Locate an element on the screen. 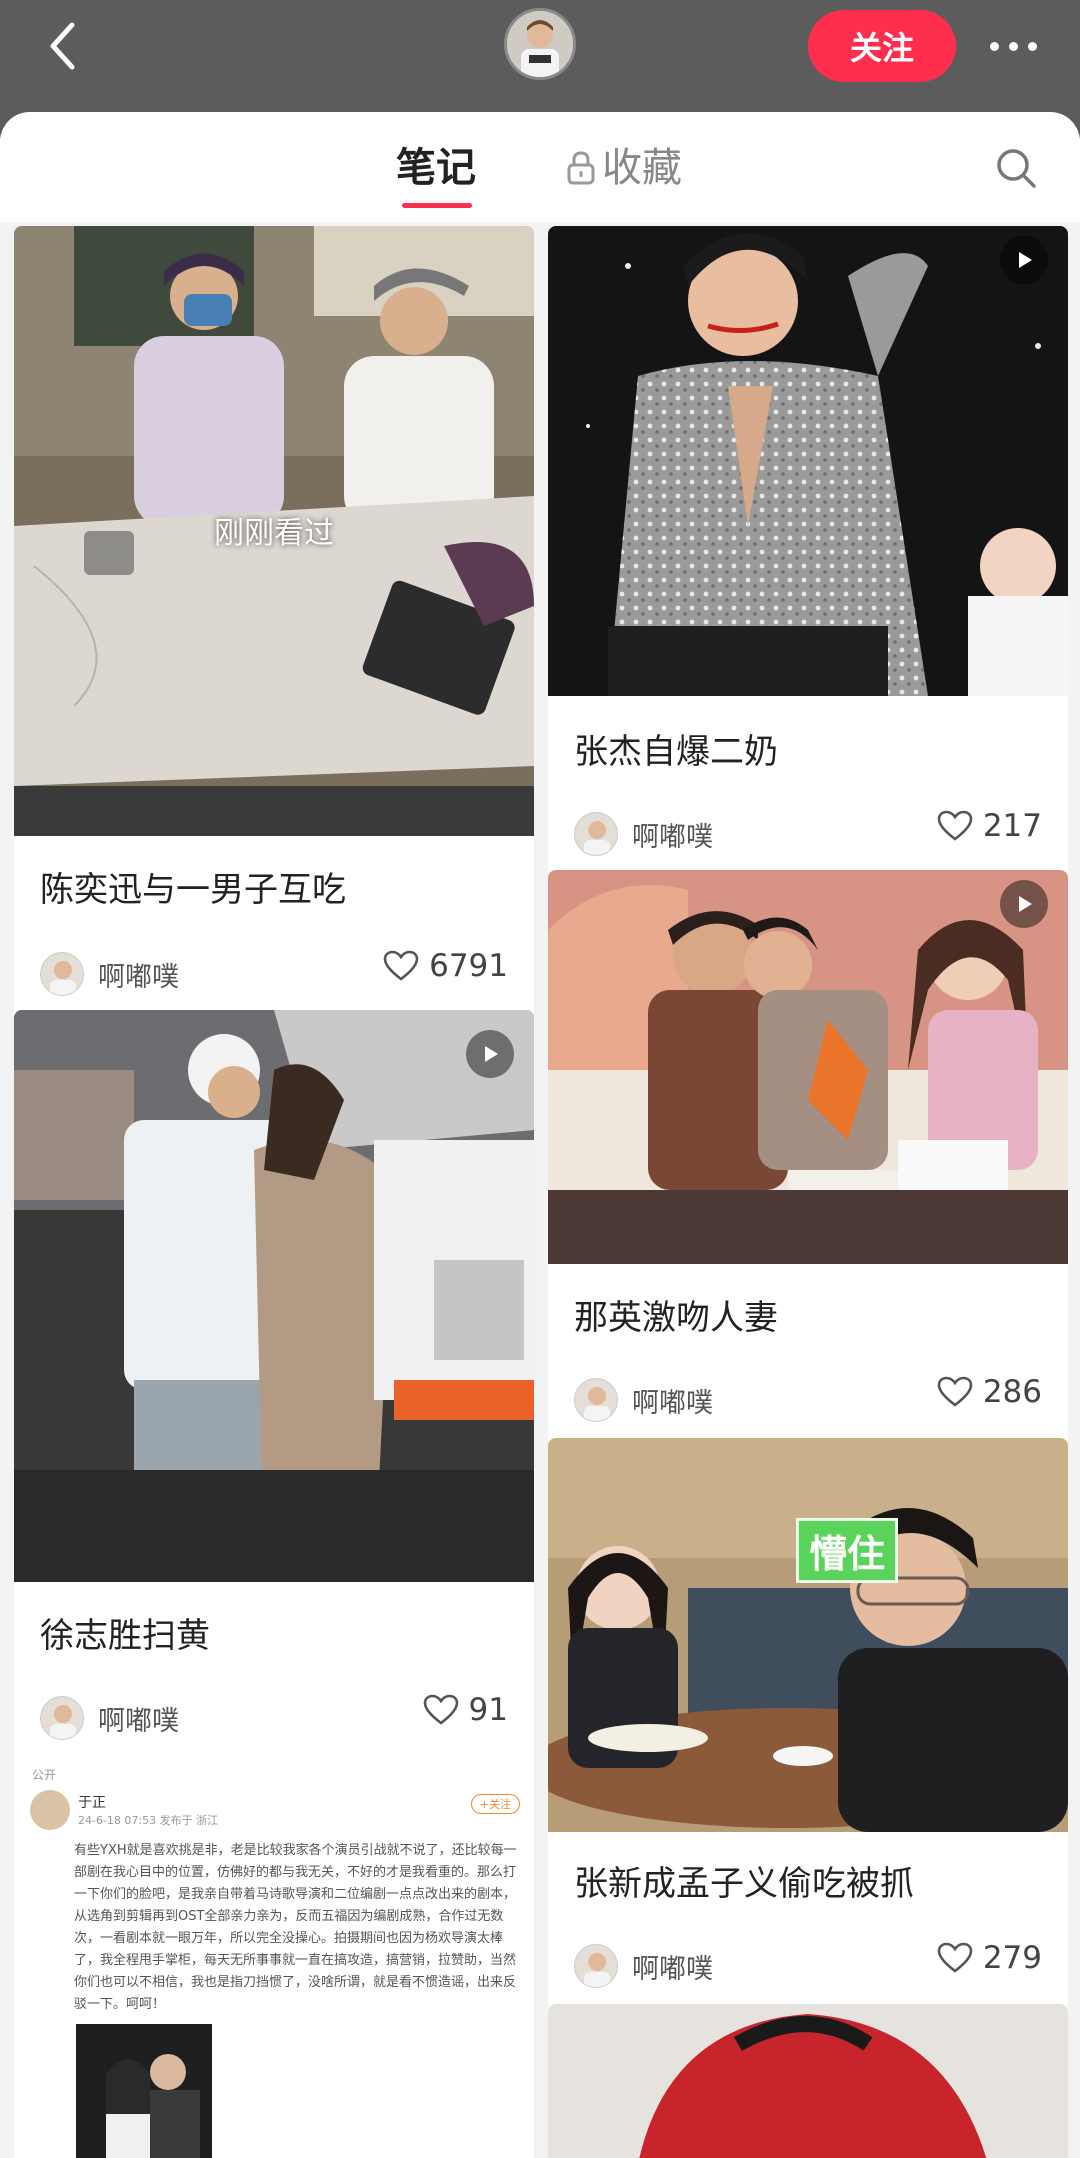  caption-sticker: 懵住 is located at coordinates (847, 1550).